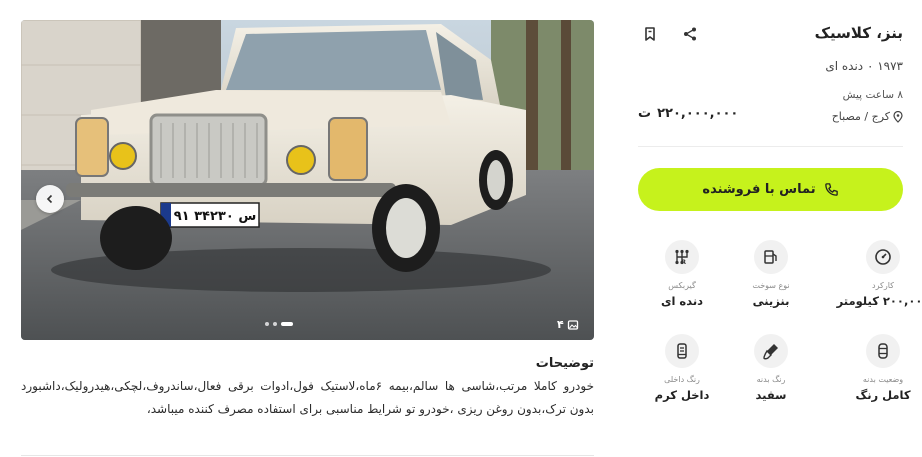  I want to click on fuel-pump-icon, so click(771, 257).